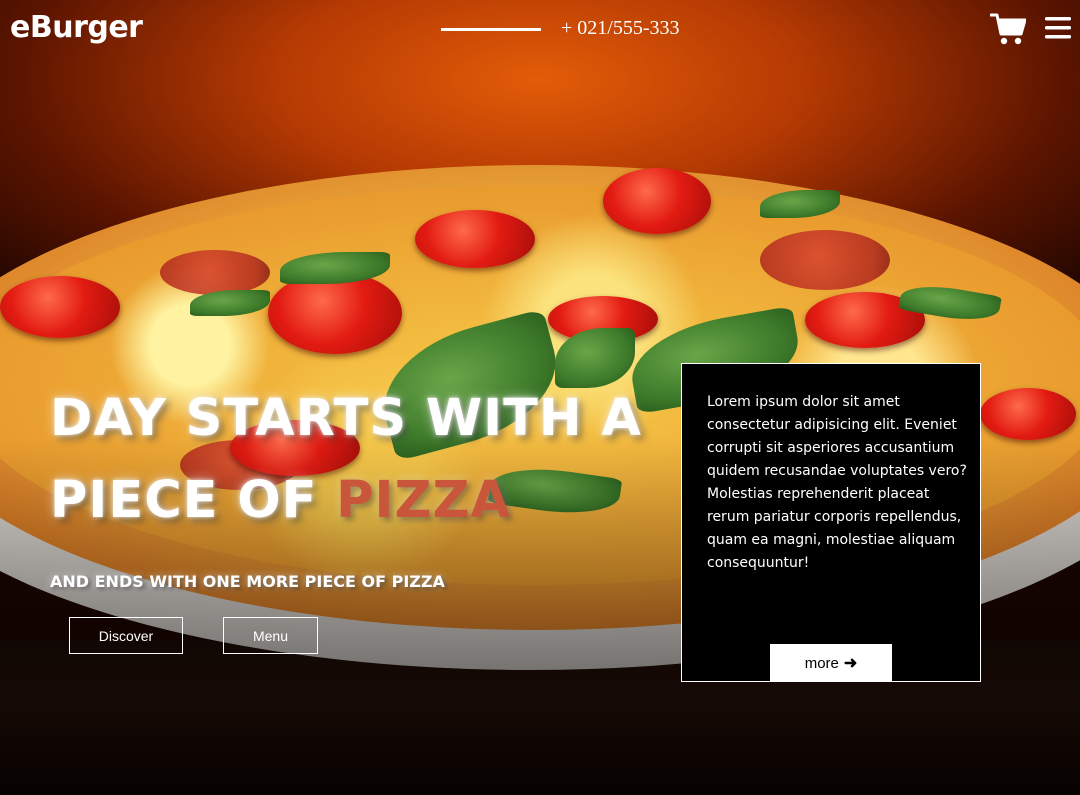  Describe the element at coordinates (423, 500) in the screenshot. I see `headline-accent-word: PIZZA` at that location.